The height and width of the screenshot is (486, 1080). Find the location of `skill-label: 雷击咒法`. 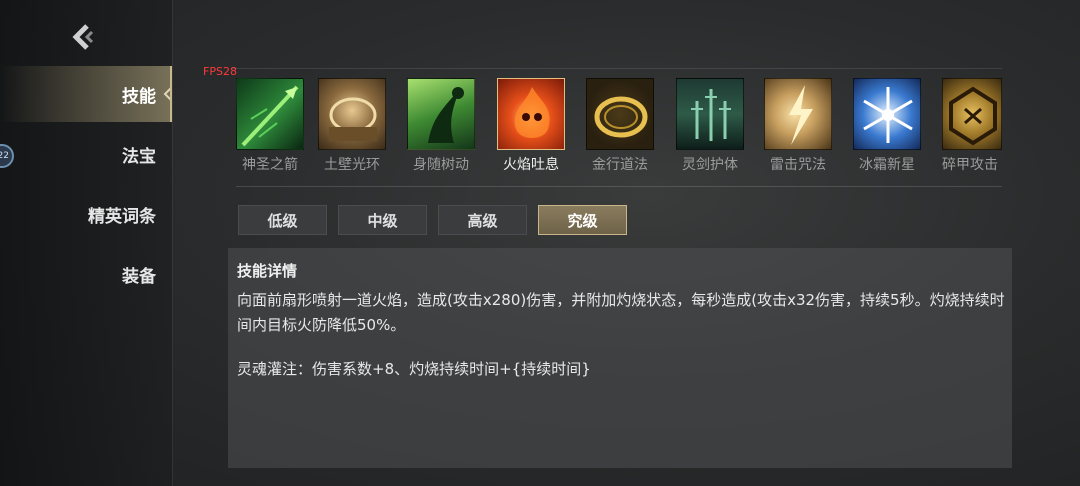

skill-label: 雷击咒法 is located at coordinates (798, 165).